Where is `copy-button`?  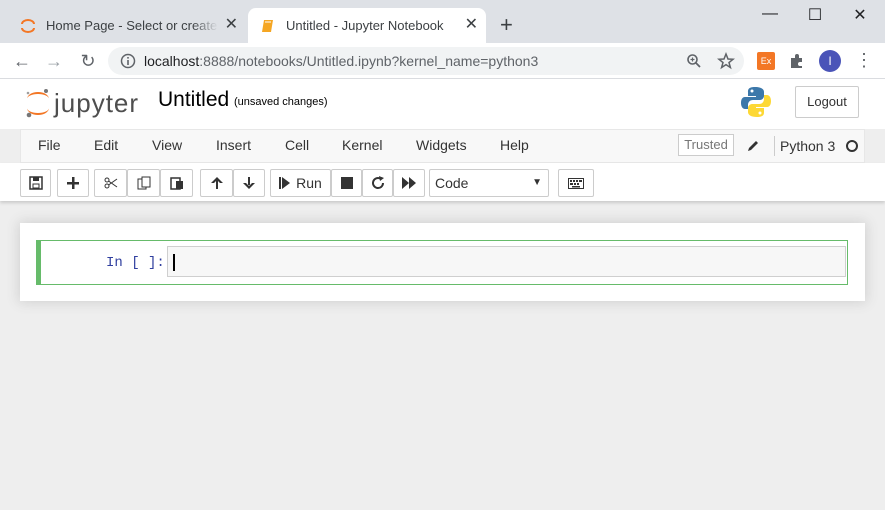
copy-button is located at coordinates (143, 183).